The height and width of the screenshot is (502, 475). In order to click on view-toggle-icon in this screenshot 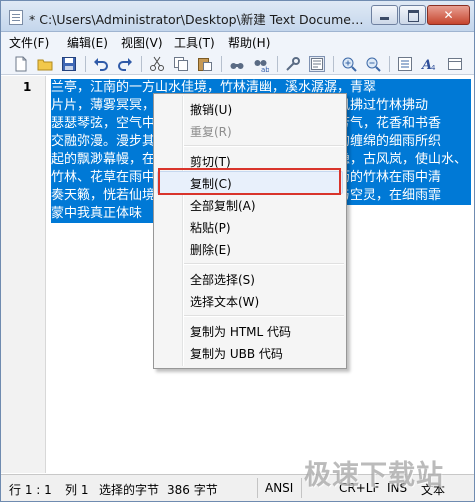, I will do `click(317, 64)`.